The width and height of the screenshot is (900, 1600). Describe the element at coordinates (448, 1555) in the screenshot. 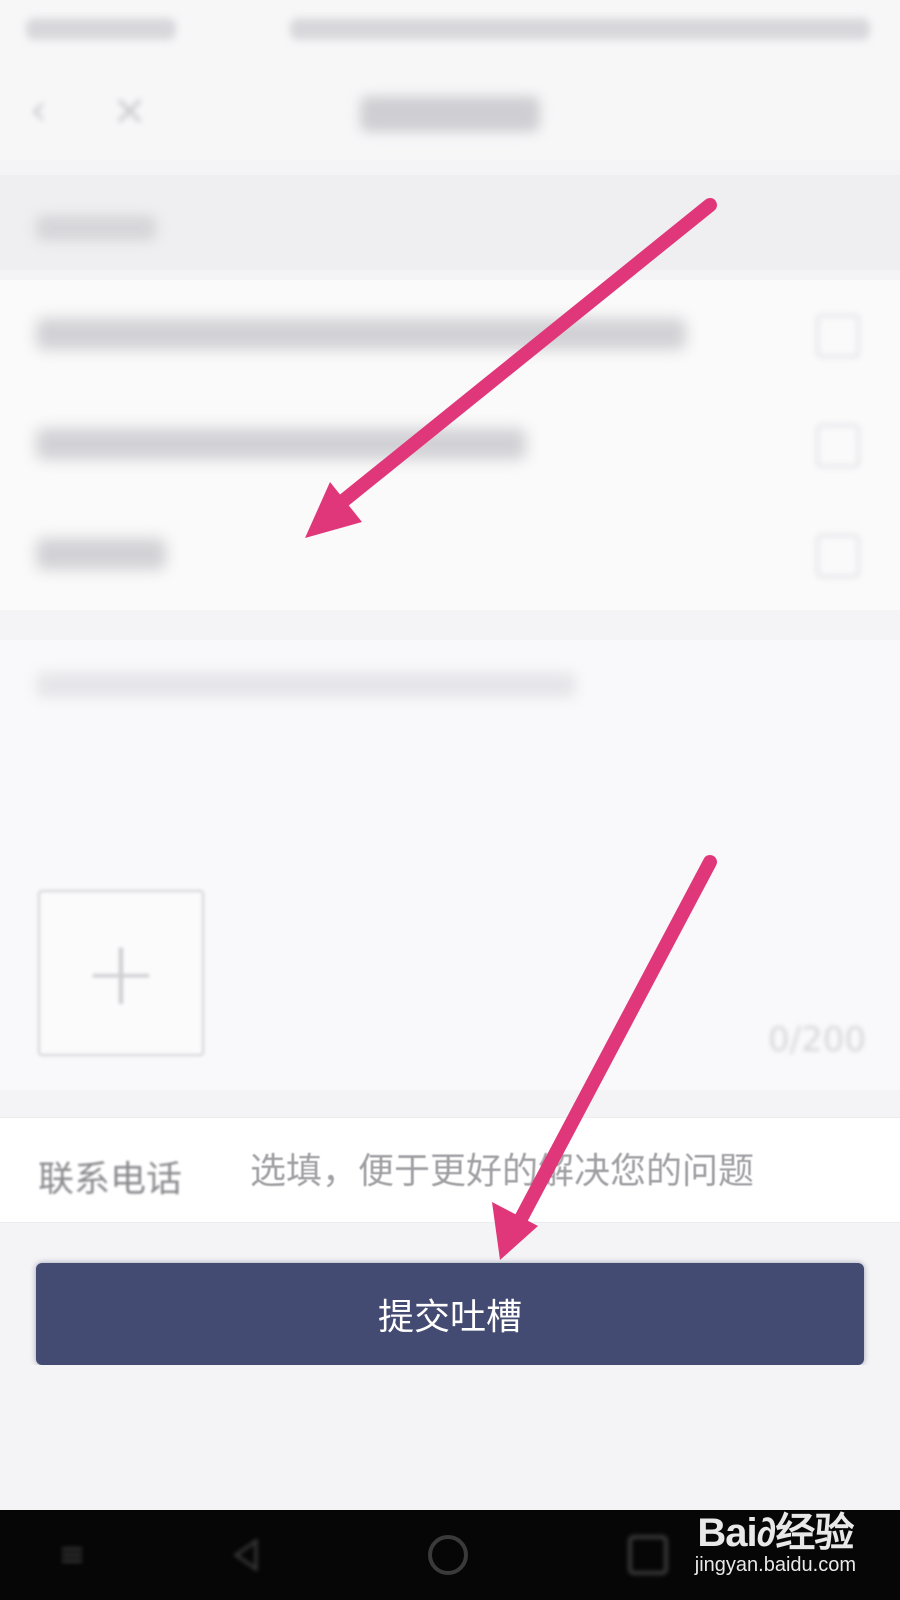

I see `home-circle-icon` at that location.